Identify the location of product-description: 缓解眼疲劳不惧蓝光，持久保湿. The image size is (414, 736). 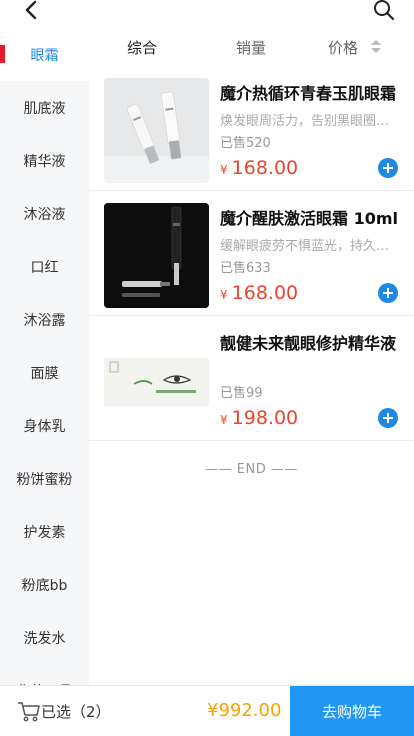
(306, 246).